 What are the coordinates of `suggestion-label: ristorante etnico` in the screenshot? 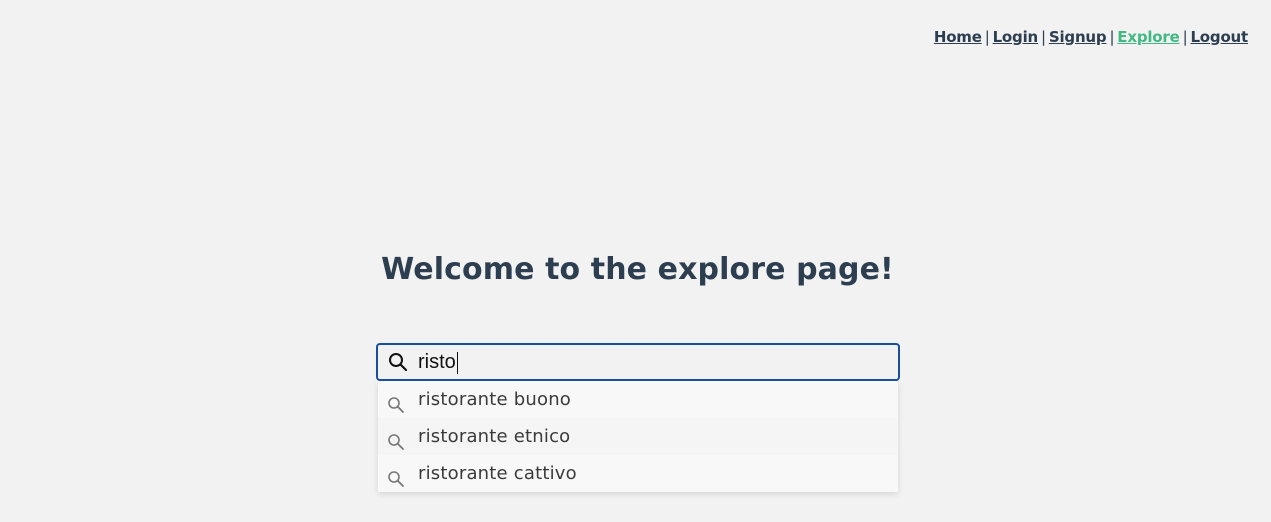 It's located at (494, 436).